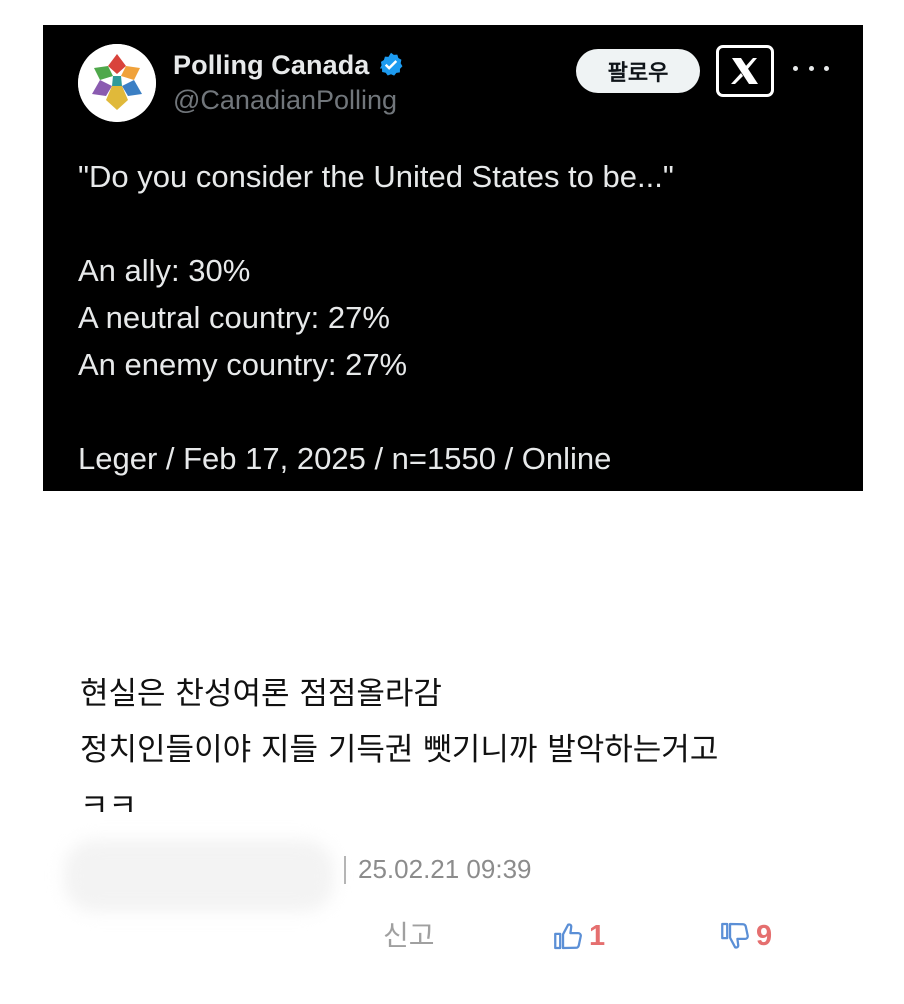 This screenshot has width=904, height=1004. What do you see at coordinates (261, 694) in the screenshot?
I see `comment-line: 현실은 찬성여론 점점올라감` at bounding box center [261, 694].